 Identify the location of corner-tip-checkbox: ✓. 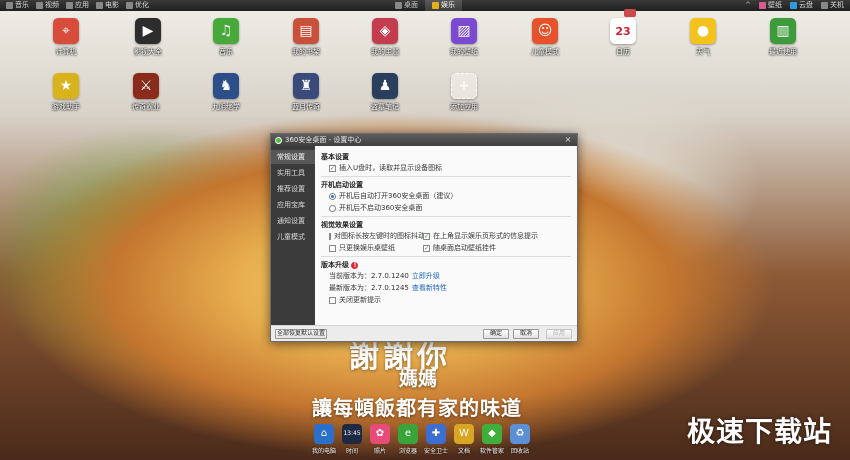
(426, 236).